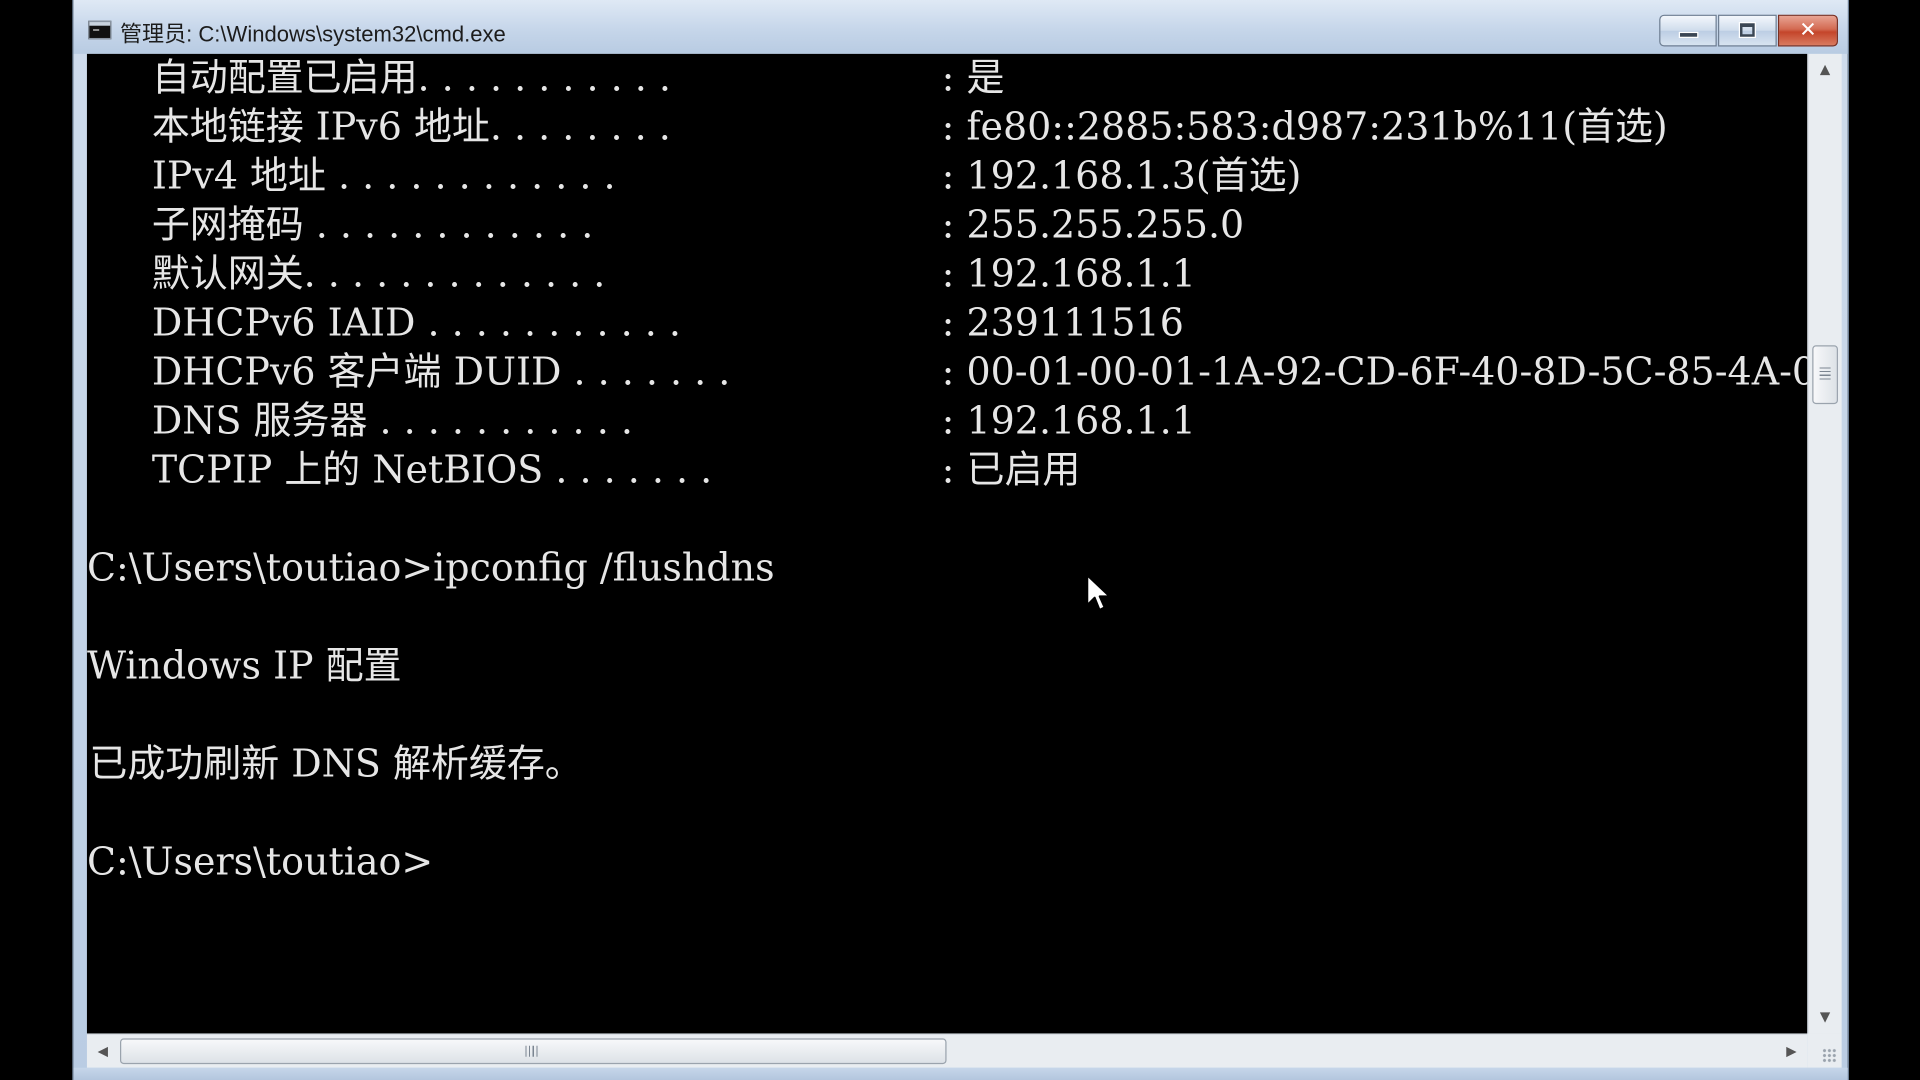 The image size is (1920, 1080). What do you see at coordinates (1121, 176) in the screenshot?
I see `info-row-value: : 192.168.1.3(首选)` at bounding box center [1121, 176].